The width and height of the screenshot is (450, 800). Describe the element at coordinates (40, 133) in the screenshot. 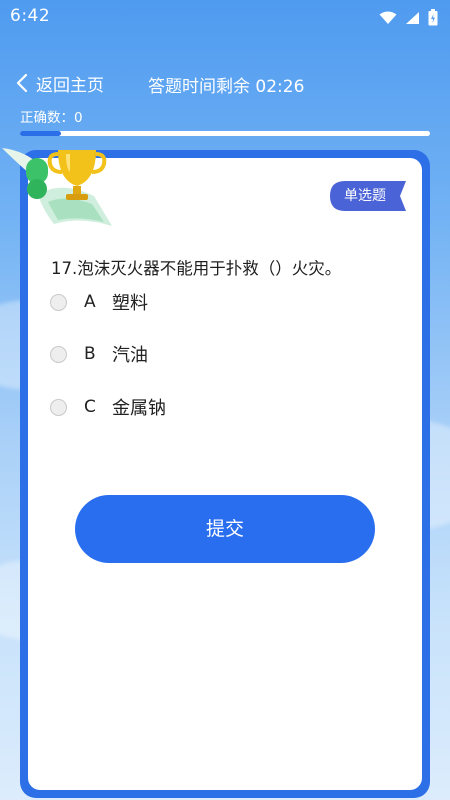

I see `progress-fill` at that location.